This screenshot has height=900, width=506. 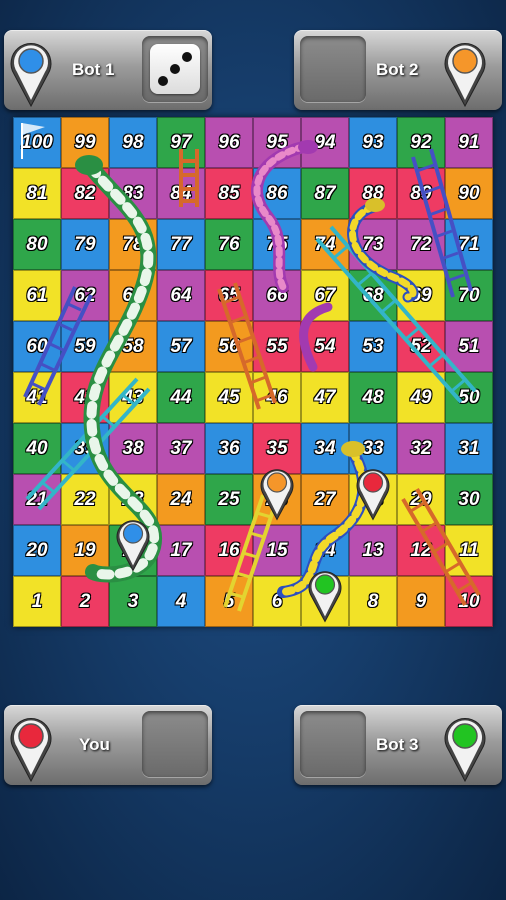 I want to click on board-cell: 60, so click(x=37, y=346).